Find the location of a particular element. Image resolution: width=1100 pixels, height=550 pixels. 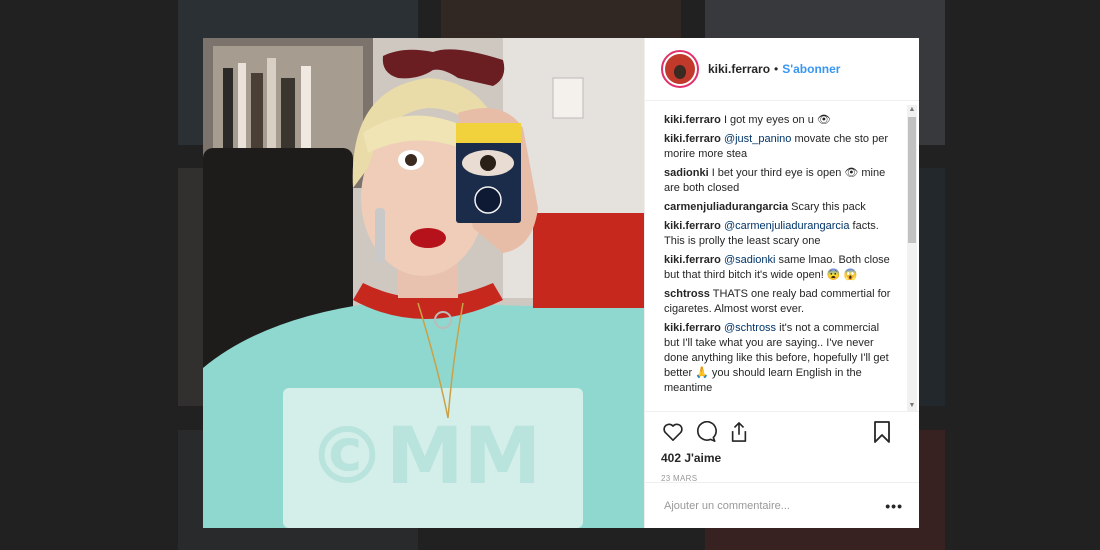

comment-username: sadionki is located at coordinates (686, 173).